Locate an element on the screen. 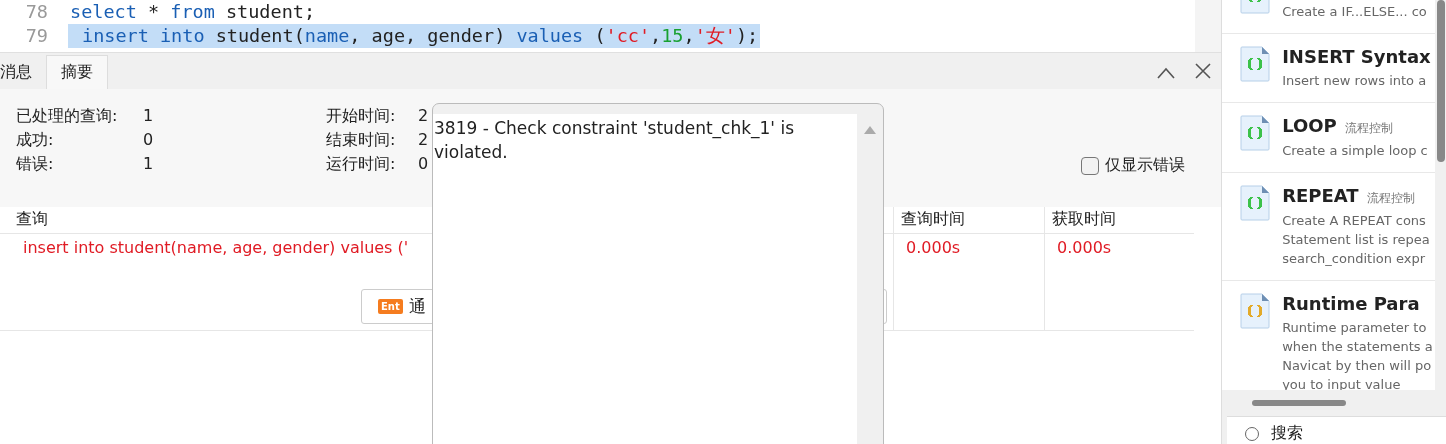  snippet-title: LOOP is located at coordinates (1309, 125).